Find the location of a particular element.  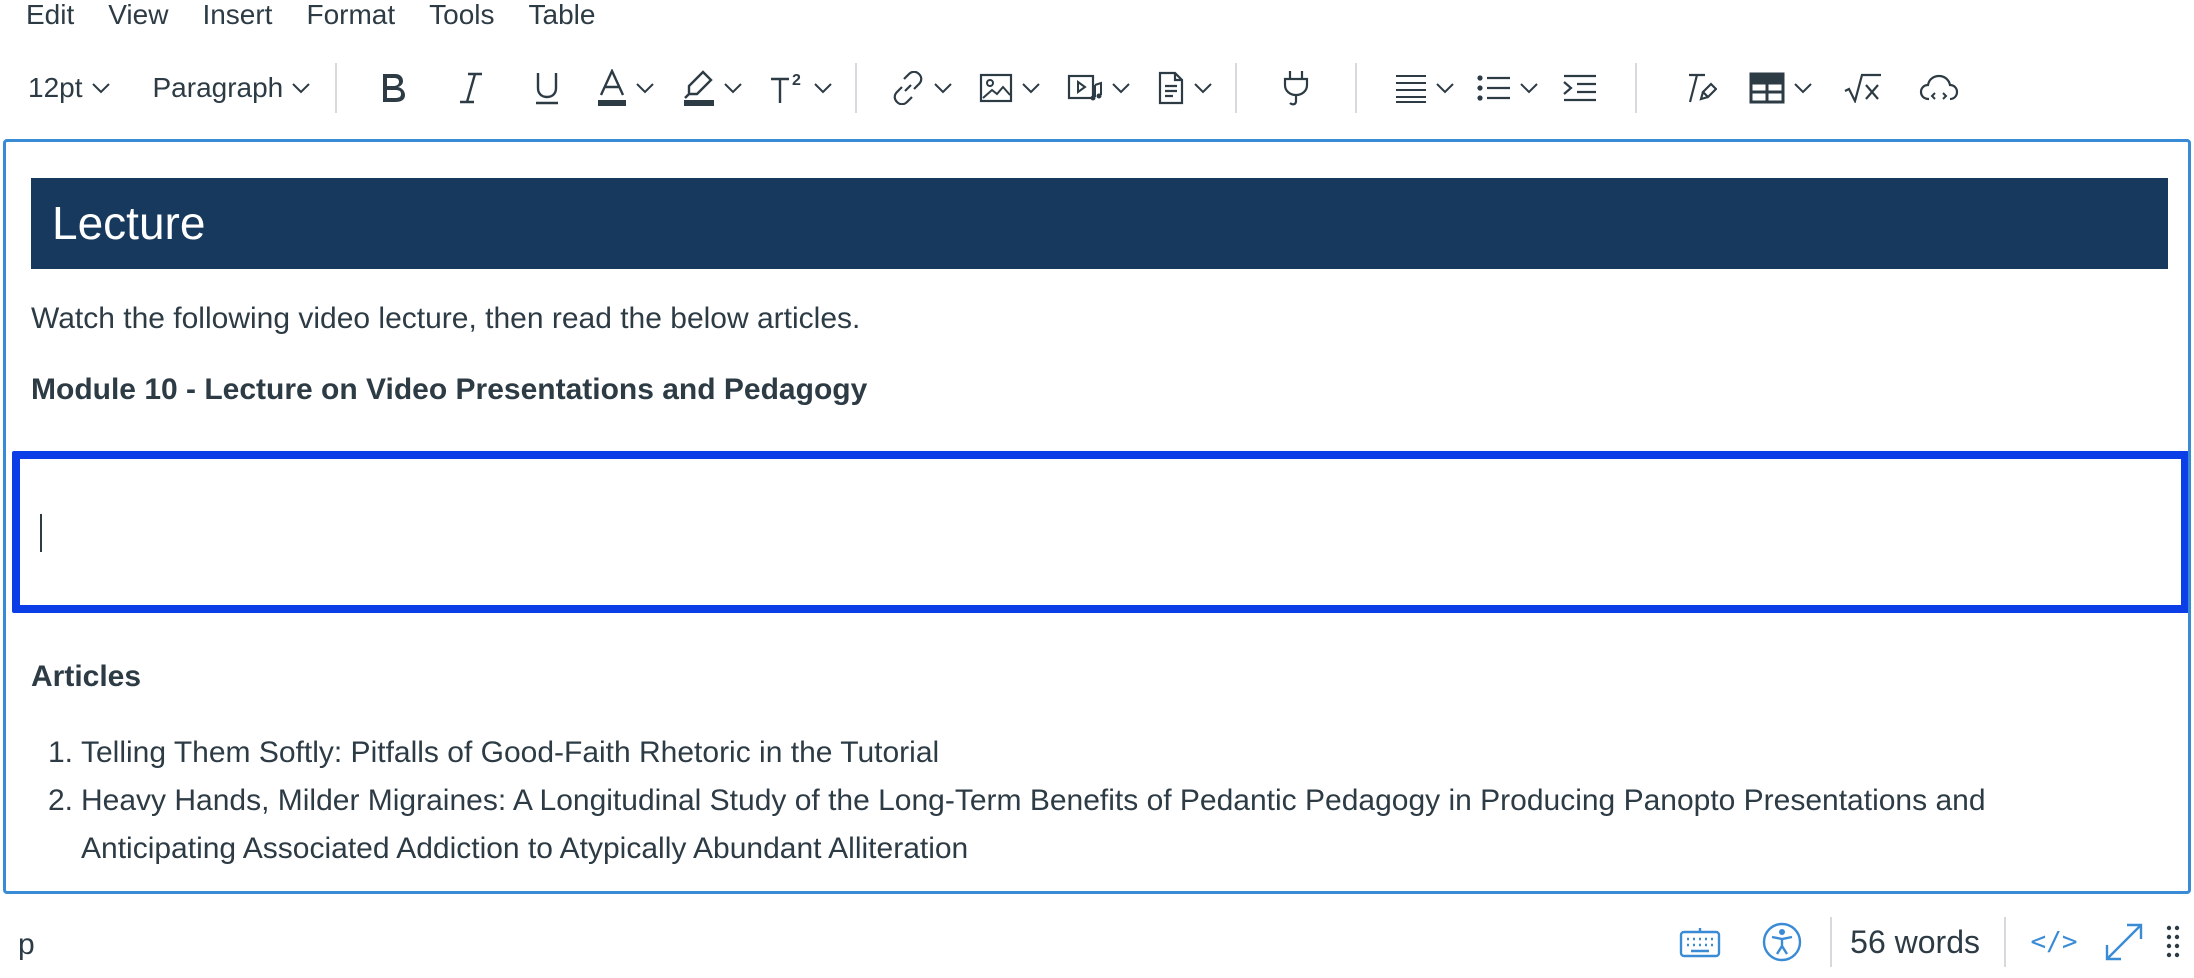

list-number: 1. is located at coordinates (60, 752).